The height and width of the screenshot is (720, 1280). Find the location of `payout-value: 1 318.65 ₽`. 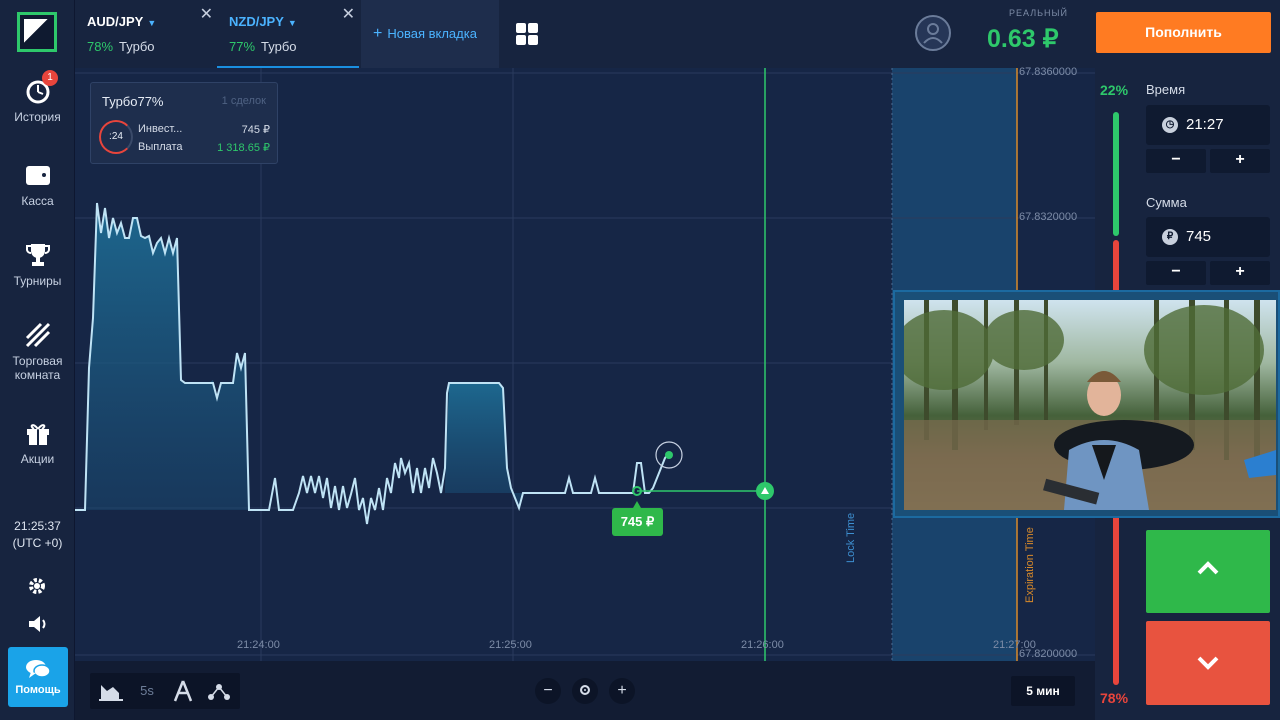

payout-value: 1 318.65 ₽ is located at coordinates (243, 148).